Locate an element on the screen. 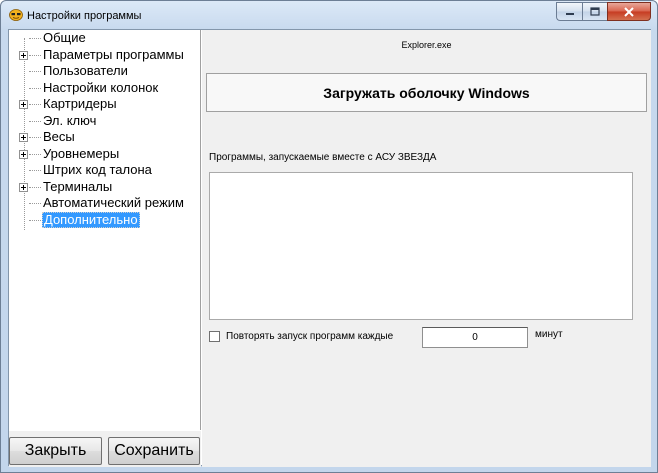  tree-item-label: Пользователи is located at coordinates (85, 71).